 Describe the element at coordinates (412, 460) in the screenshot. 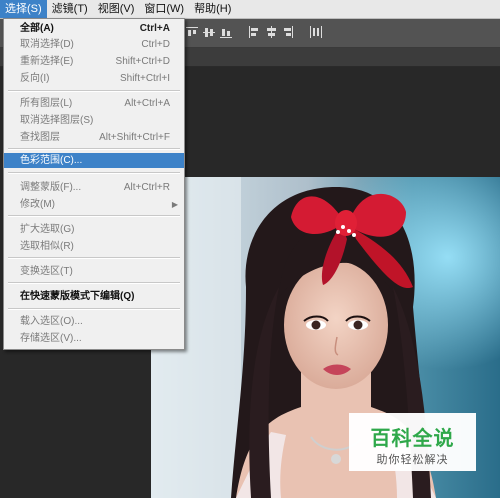

I see `watermark-slogan: 助你轻松解决` at that location.